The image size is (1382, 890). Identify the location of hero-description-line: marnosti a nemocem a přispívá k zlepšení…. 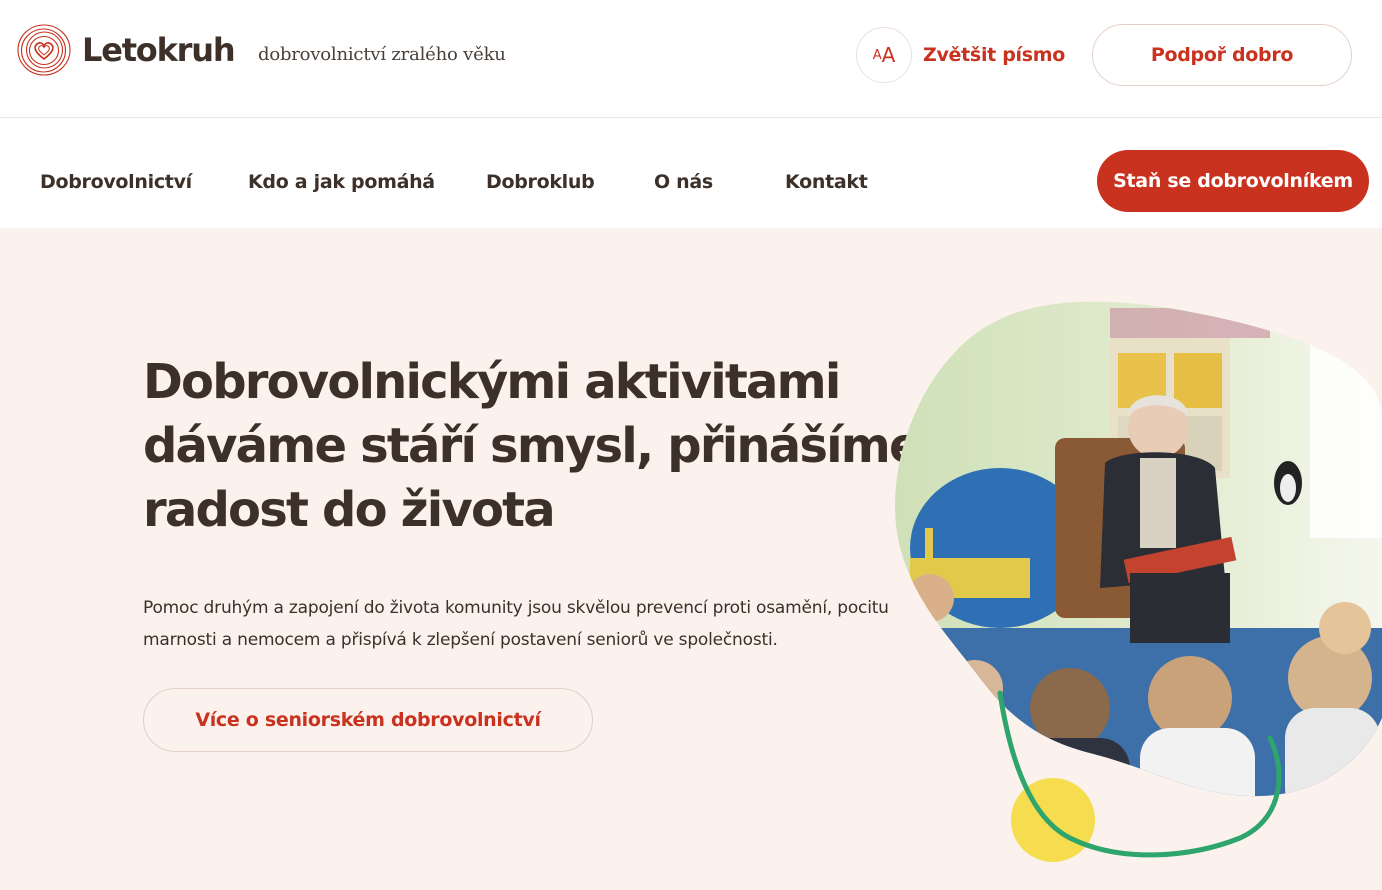
(460, 640).